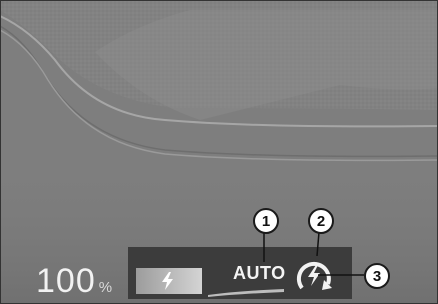 The width and height of the screenshot is (438, 304). Describe the element at coordinates (266, 221) in the screenshot. I see `callout-marker-1: 1` at that location.